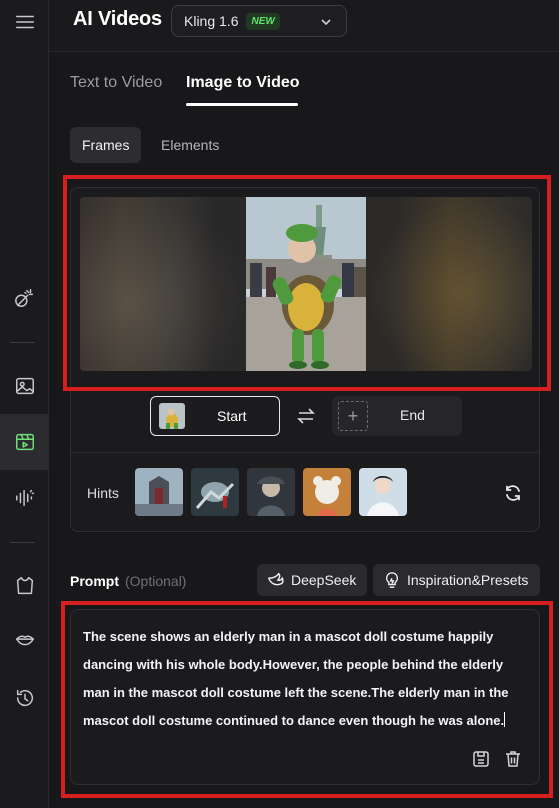  Describe the element at coordinates (24, 22) in the screenshot. I see `menu-icon` at that location.